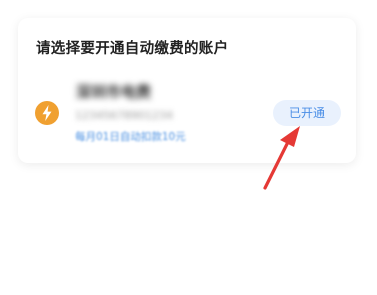  Describe the element at coordinates (47, 113) in the screenshot. I see `lightning-bolt-icon` at that location.